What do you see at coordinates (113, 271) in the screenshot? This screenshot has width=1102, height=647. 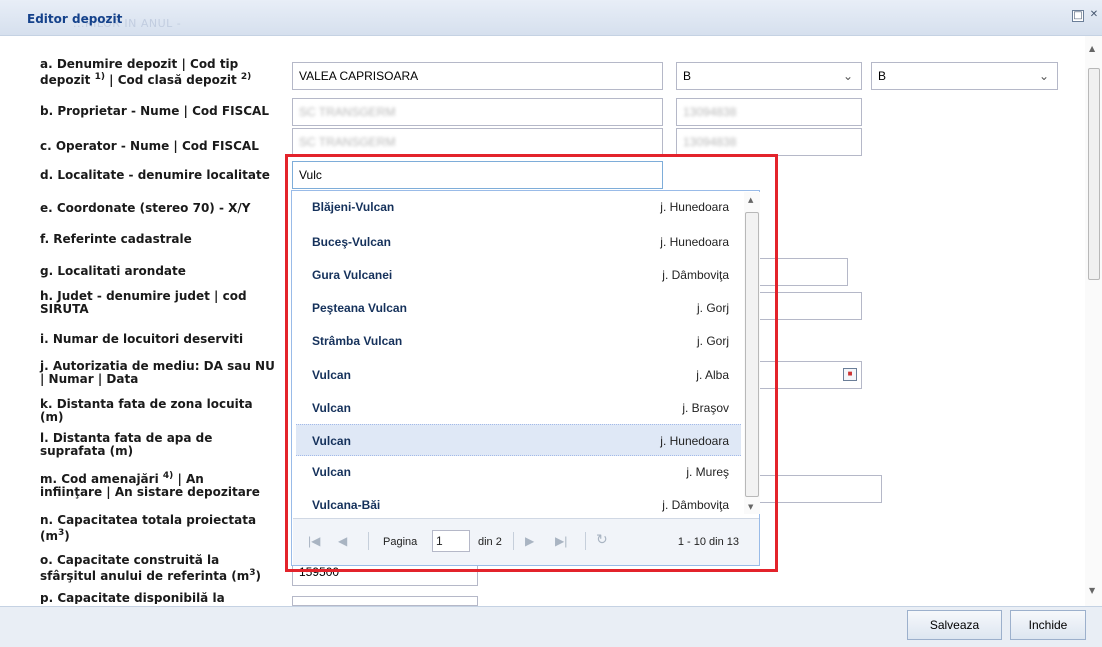 I see `label-g: g. Localitati arondate` at bounding box center [113, 271].